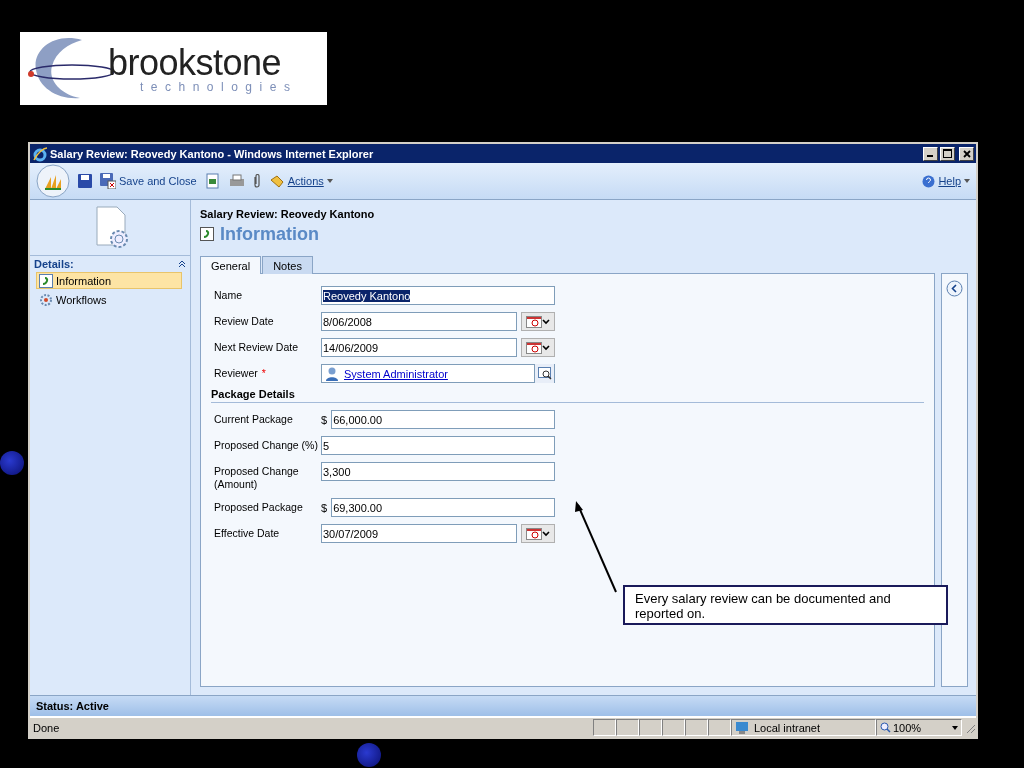 The width and height of the screenshot is (1024, 768). I want to click on page-heading: Information, so click(269, 234).